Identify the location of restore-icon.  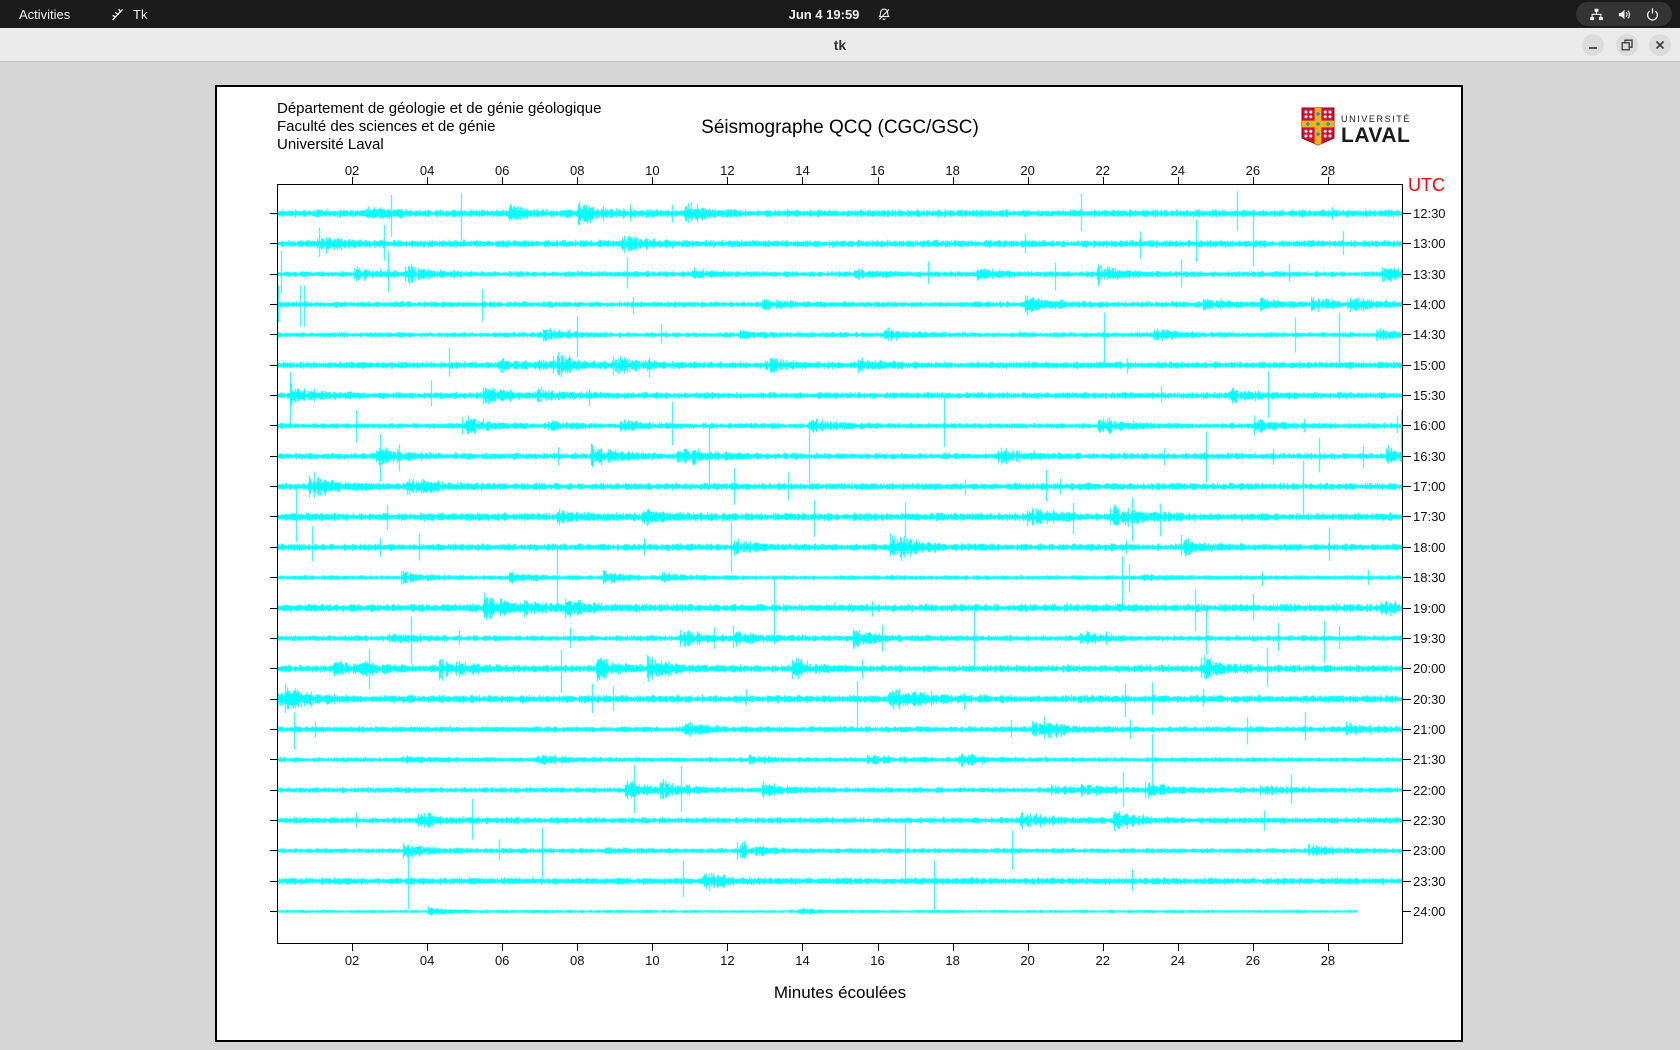
(1627, 45).